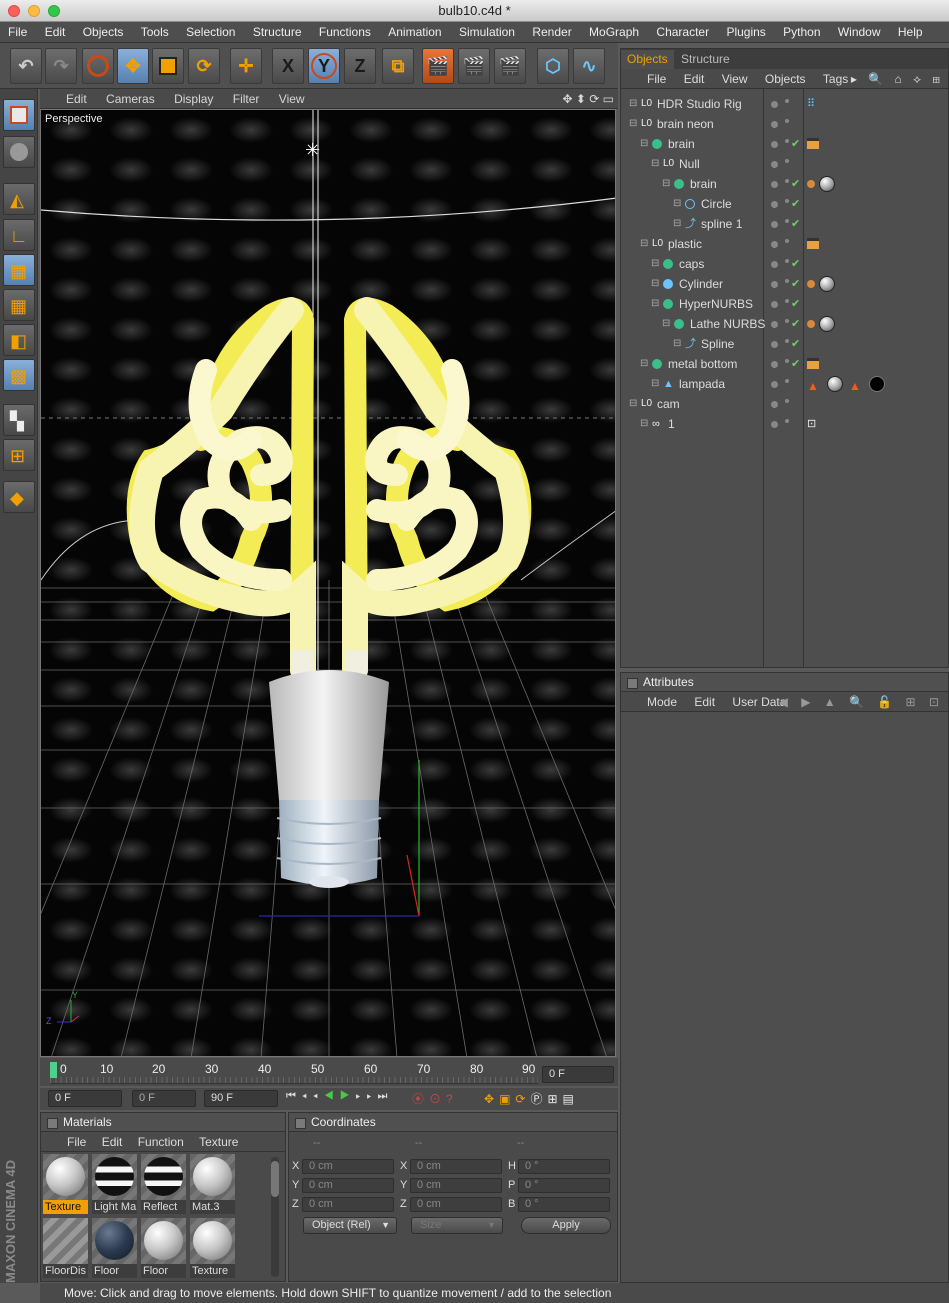 The image size is (949, 1303). What do you see at coordinates (861, 702) in the screenshot?
I see `attributes-toolbar-icons: ◀ ▶ ▲ 🔍 🔓 ⊞ ⊡` at bounding box center [861, 702].